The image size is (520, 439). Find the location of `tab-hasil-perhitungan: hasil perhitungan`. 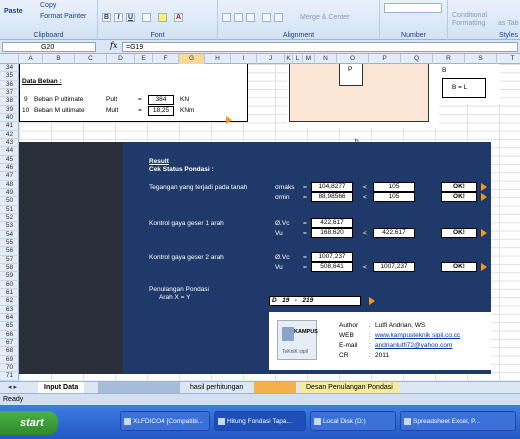

tab-hasil-perhitungan: hasil perhitungan is located at coordinates (216, 387).